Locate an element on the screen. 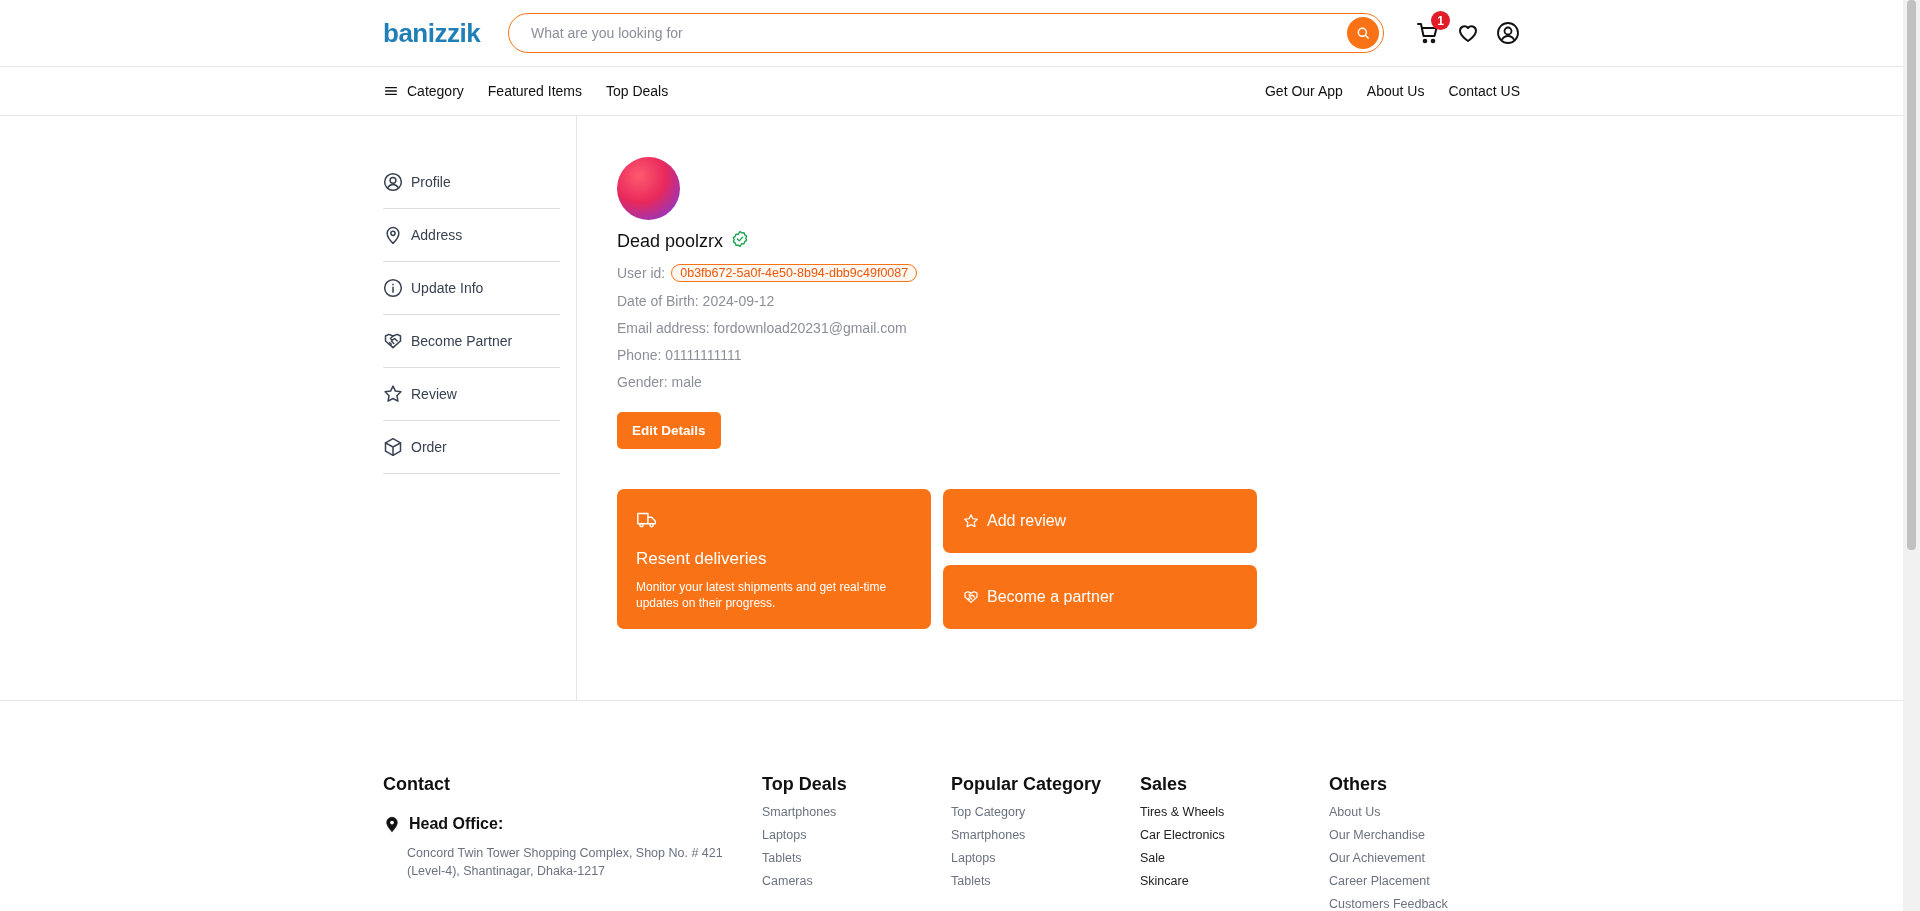  cart-count-badge: 1 is located at coordinates (1440, 20).